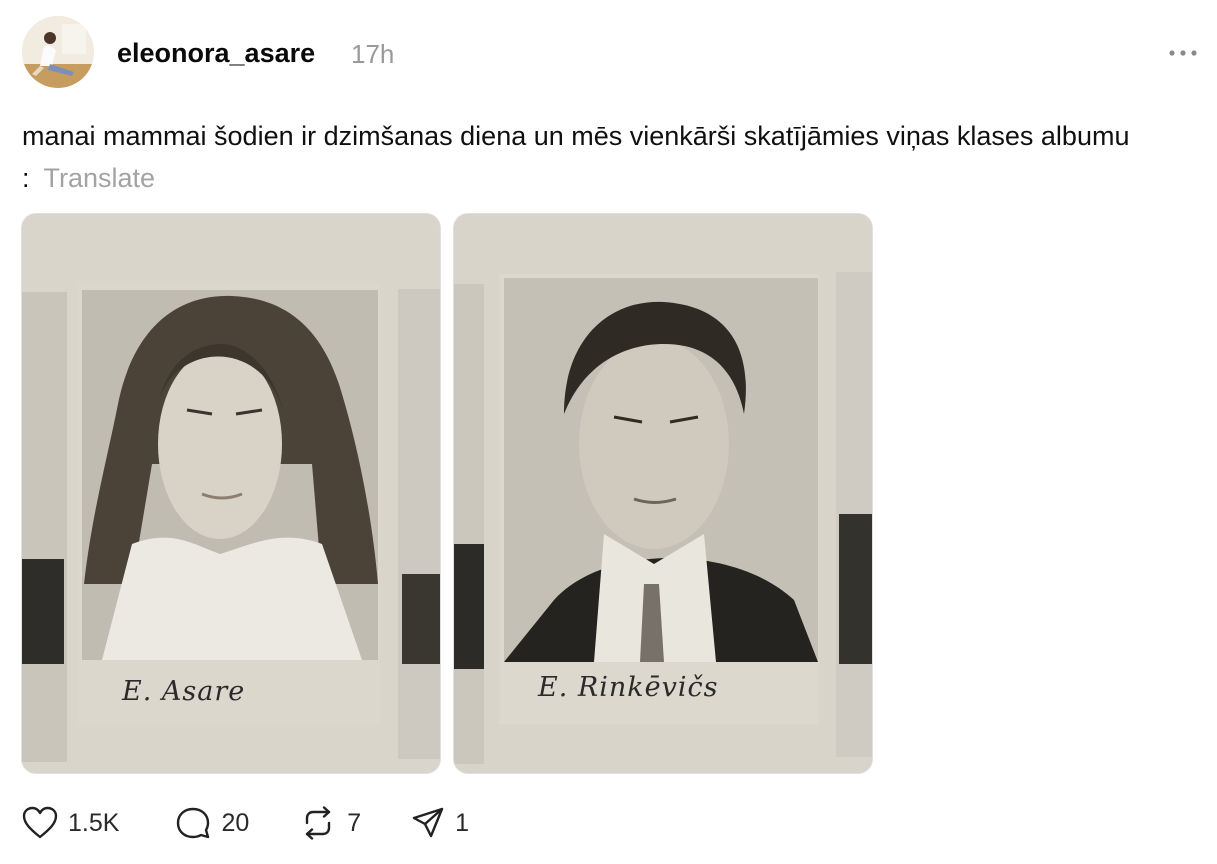 The height and width of the screenshot is (864, 1217). I want to click on photo-caption: E. Asare, so click(184, 691).